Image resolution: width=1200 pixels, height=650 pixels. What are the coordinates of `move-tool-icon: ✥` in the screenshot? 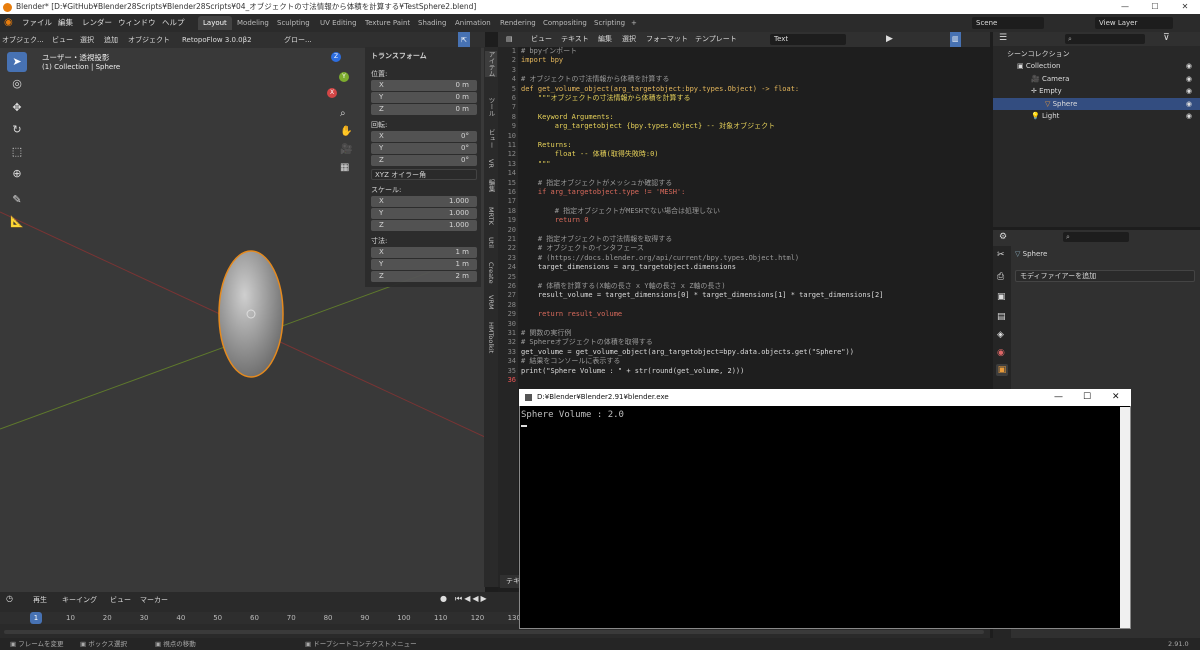 It's located at (17, 108).